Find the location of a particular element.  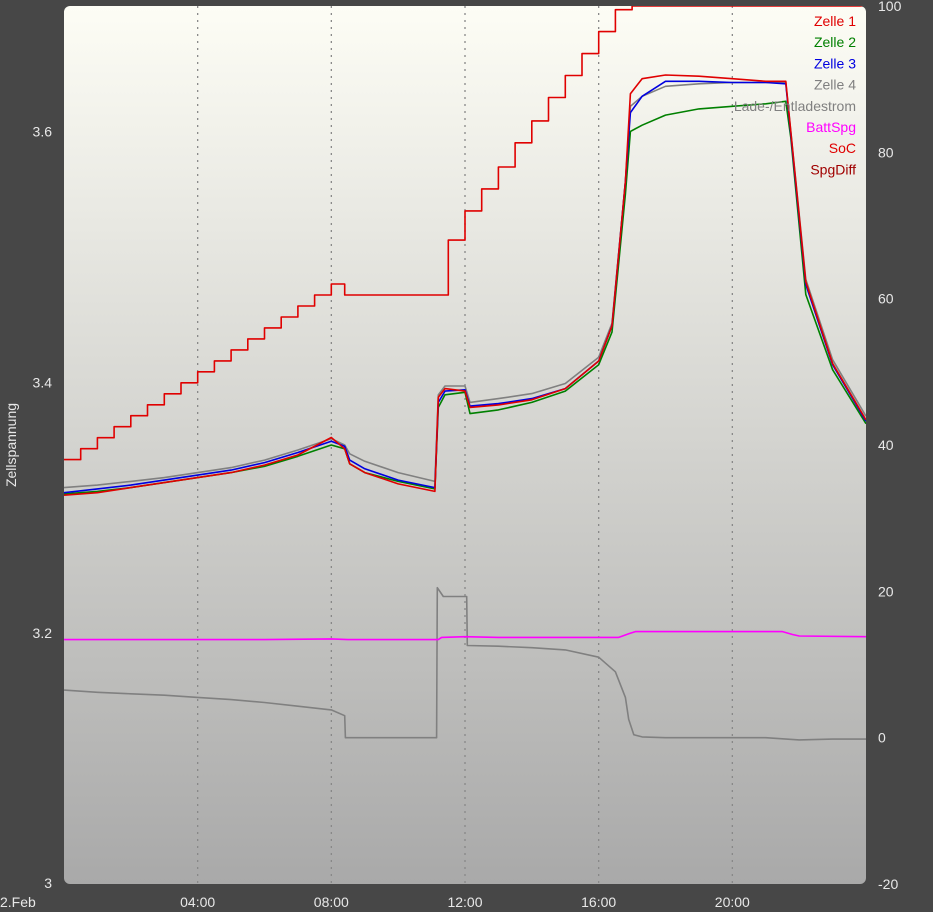

y2-tick-label: 0 is located at coordinates (882, 738).